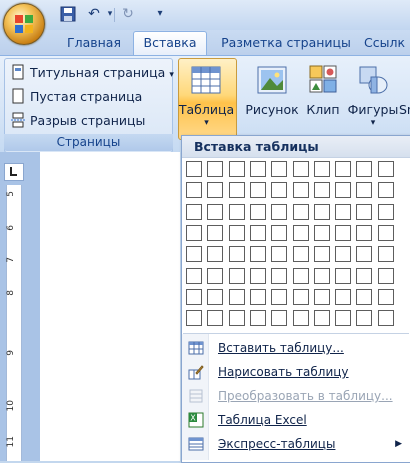 The height and width of the screenshot is (463, 410). I want to click on quick-tables-menu-item: Экспресс-таблицы ▶, so click(296, 444).